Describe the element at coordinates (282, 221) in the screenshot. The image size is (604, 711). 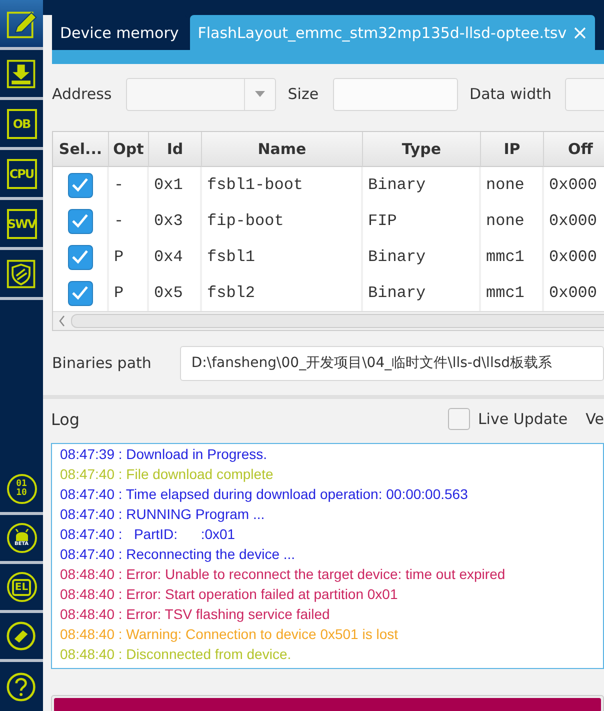
I see `table-cell: fip-boot` at that location.